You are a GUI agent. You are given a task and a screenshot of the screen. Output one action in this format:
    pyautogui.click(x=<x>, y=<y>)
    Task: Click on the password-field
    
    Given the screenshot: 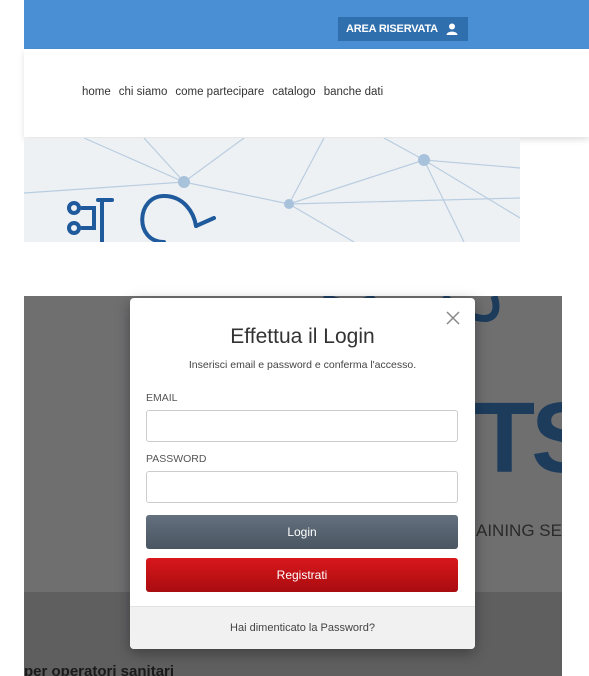 What is the action you would take?
    pyautogui.click(x=302, y=487)
    